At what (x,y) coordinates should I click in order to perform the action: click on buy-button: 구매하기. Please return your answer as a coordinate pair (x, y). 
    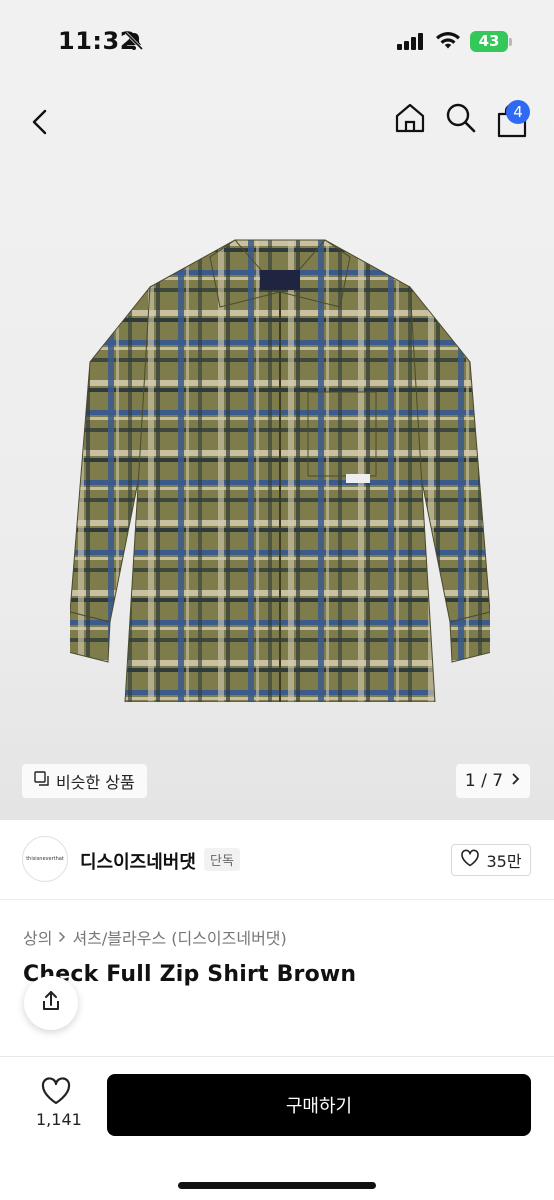
    Looking at the image, I should click on (319, 1105).